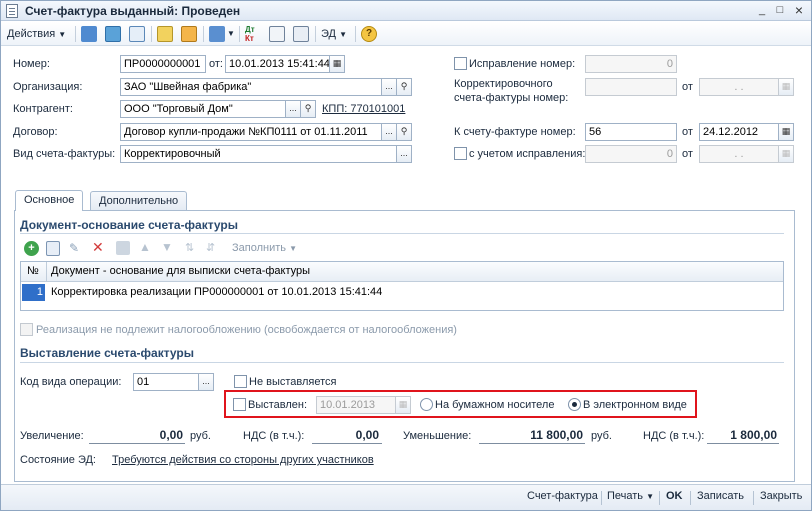 Image resolution: width=812 pixels, height=511 pixels. I want to click on ok-button: OK, so click(674, 496).